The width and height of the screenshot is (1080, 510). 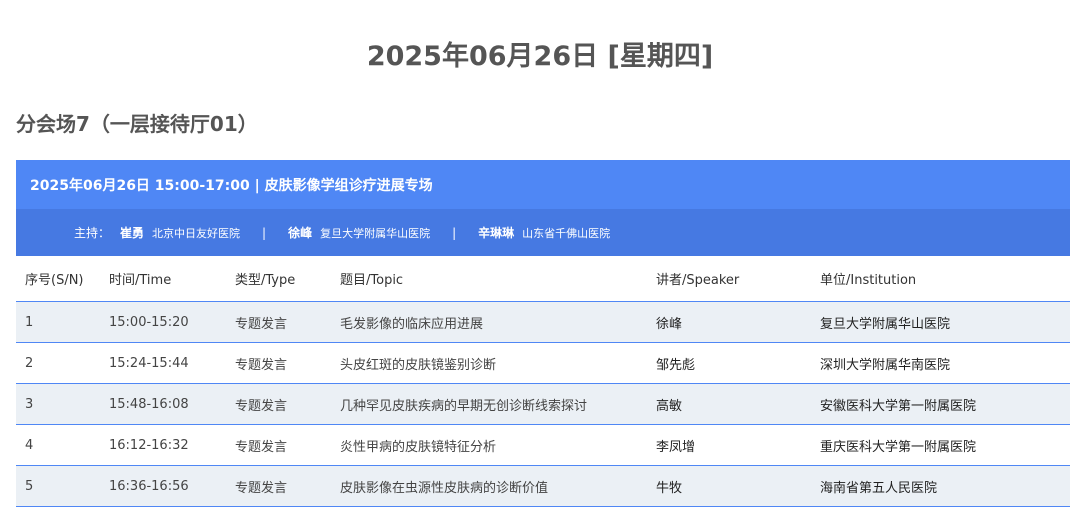 I want to click on cell-speaker: 牛牧, so click(x=729, y=486).